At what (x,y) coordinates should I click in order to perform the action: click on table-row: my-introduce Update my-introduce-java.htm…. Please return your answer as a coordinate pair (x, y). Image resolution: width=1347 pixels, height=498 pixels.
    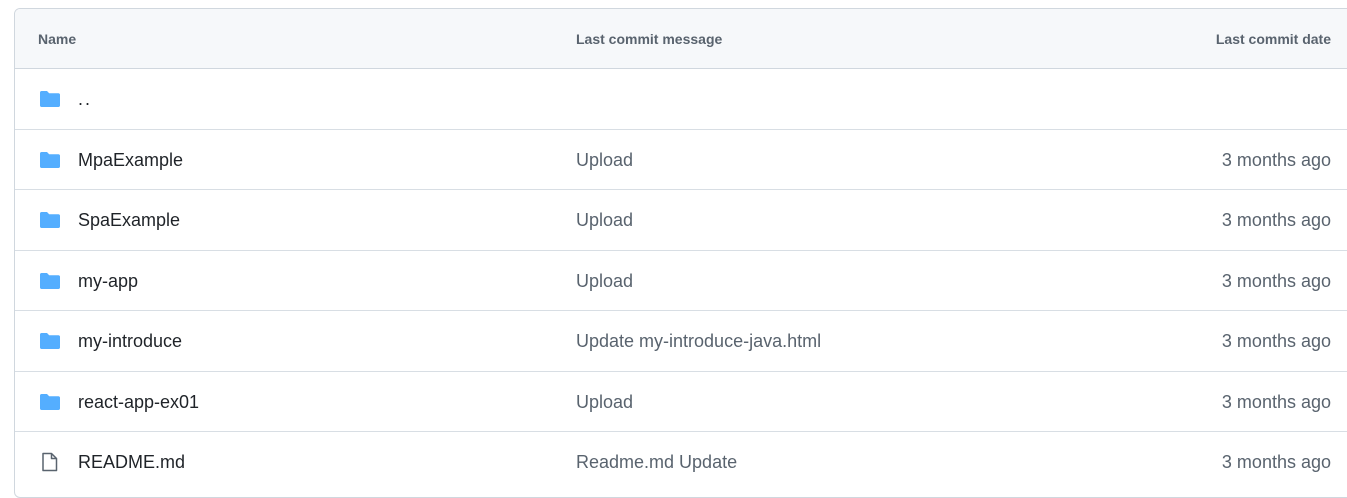
    Looking at the image, I should click on (681, 341).